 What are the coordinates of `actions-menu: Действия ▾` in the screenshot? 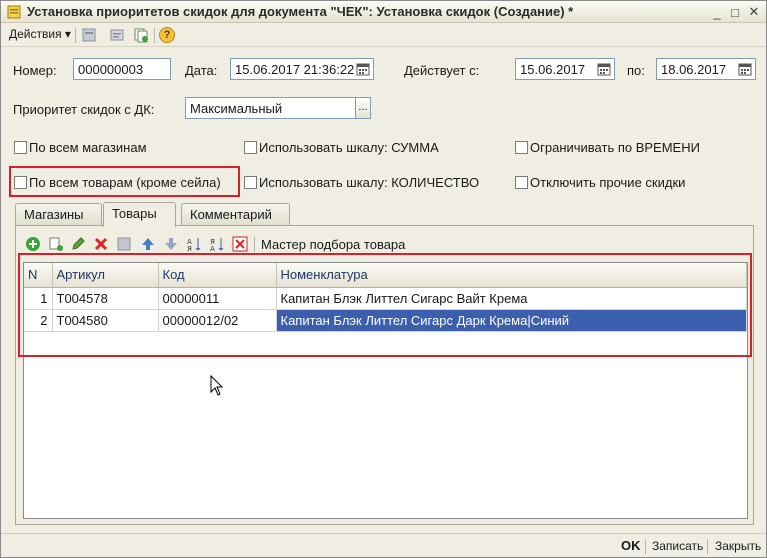 It's located at (40, 34).